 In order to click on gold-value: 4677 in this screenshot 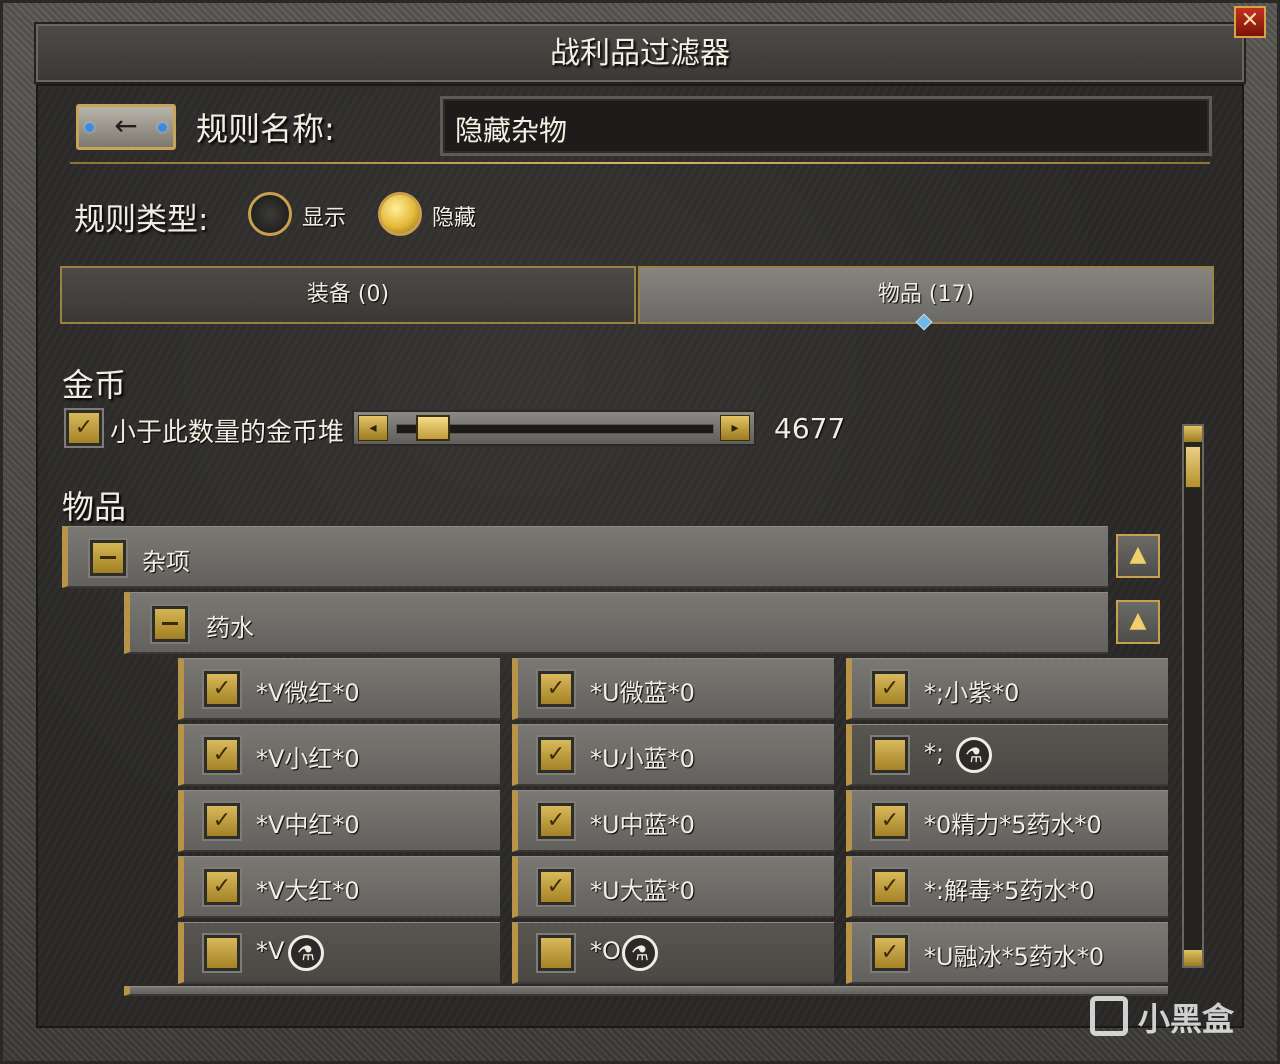, I will do `click(810, 428)`.